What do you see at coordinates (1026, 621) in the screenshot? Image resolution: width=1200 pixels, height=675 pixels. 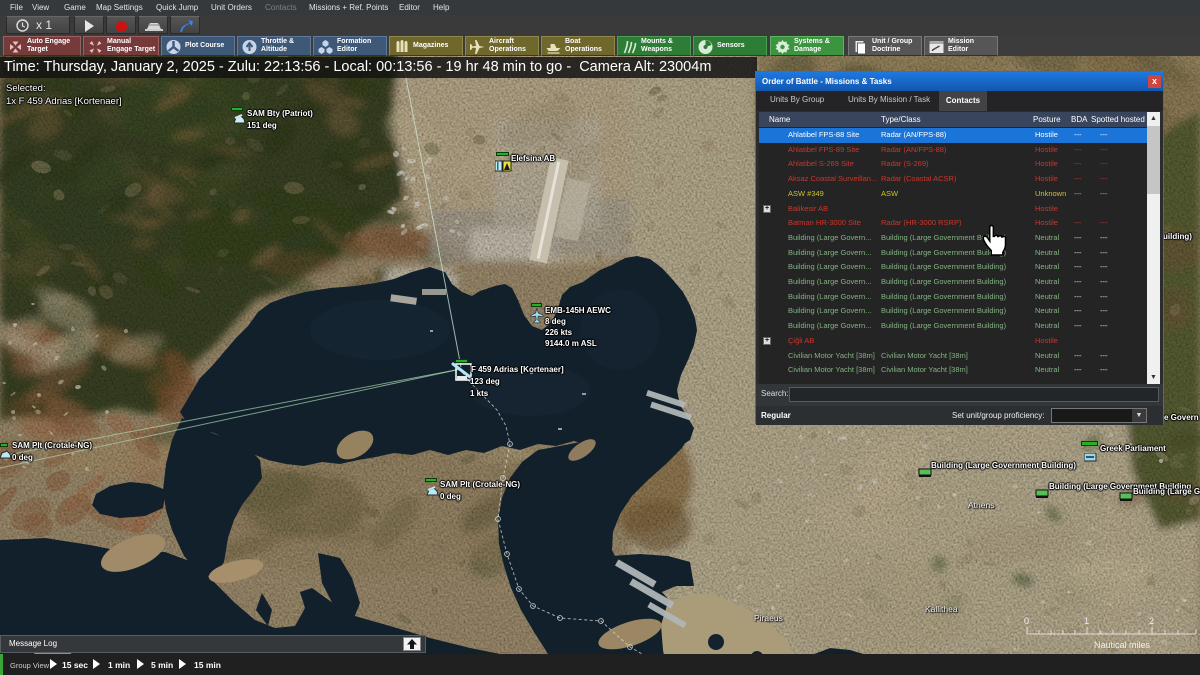 I see `svg-text: 0` at bounding box center [1026, 621].